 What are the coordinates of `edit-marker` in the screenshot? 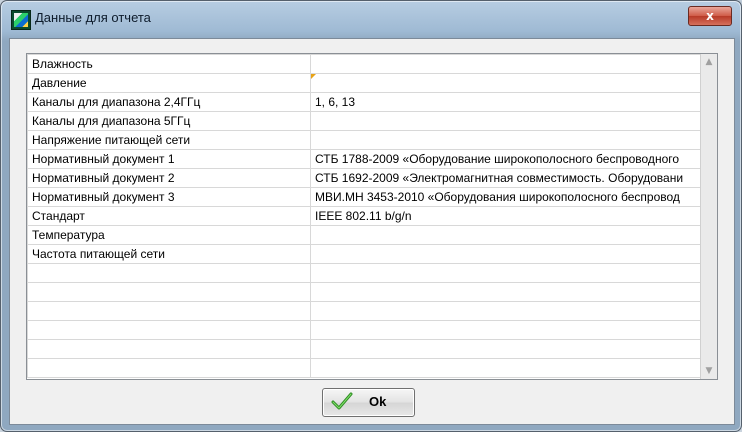 It's located at (313, 76).